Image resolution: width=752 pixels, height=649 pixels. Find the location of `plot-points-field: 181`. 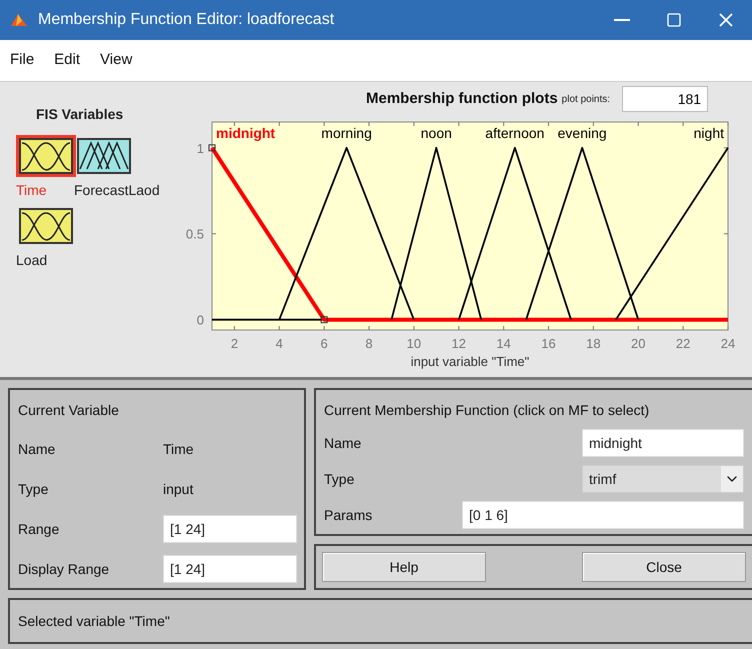

plot-points-field: 181 is located at coordinates (665, 99).